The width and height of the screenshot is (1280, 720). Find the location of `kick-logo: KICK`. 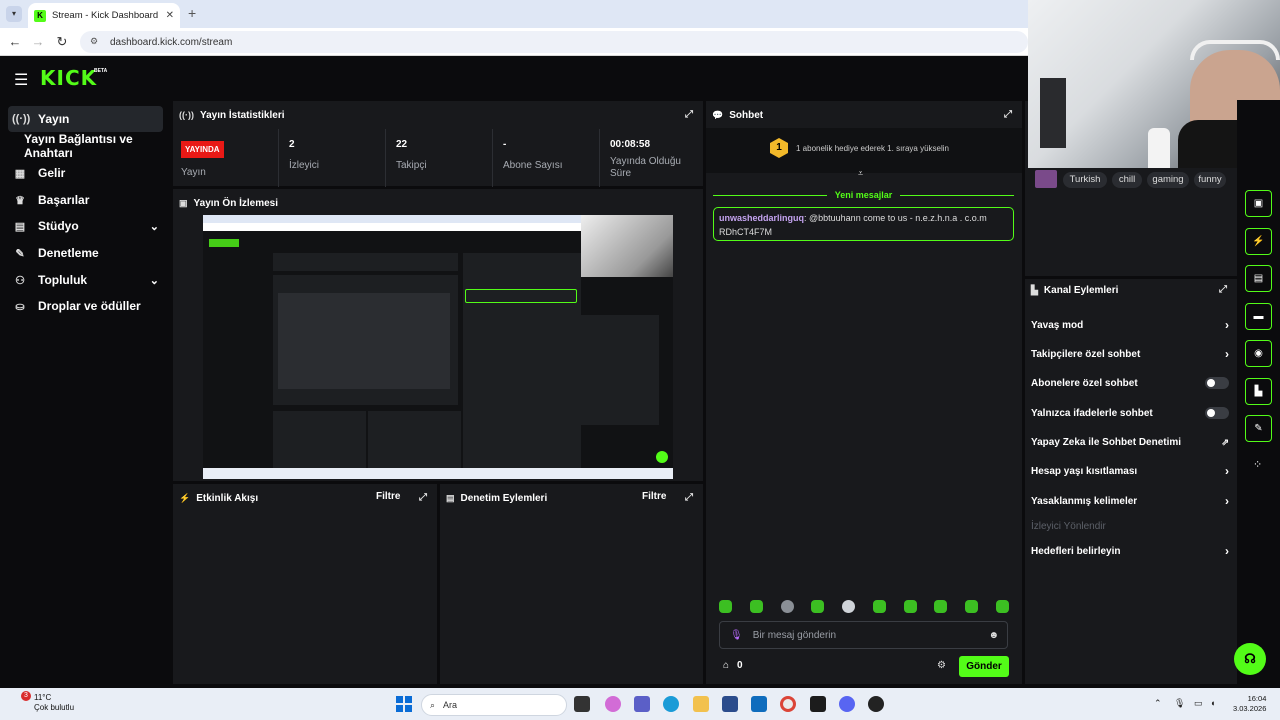

kick-logo: KICK is located at coordinates (68, 78).